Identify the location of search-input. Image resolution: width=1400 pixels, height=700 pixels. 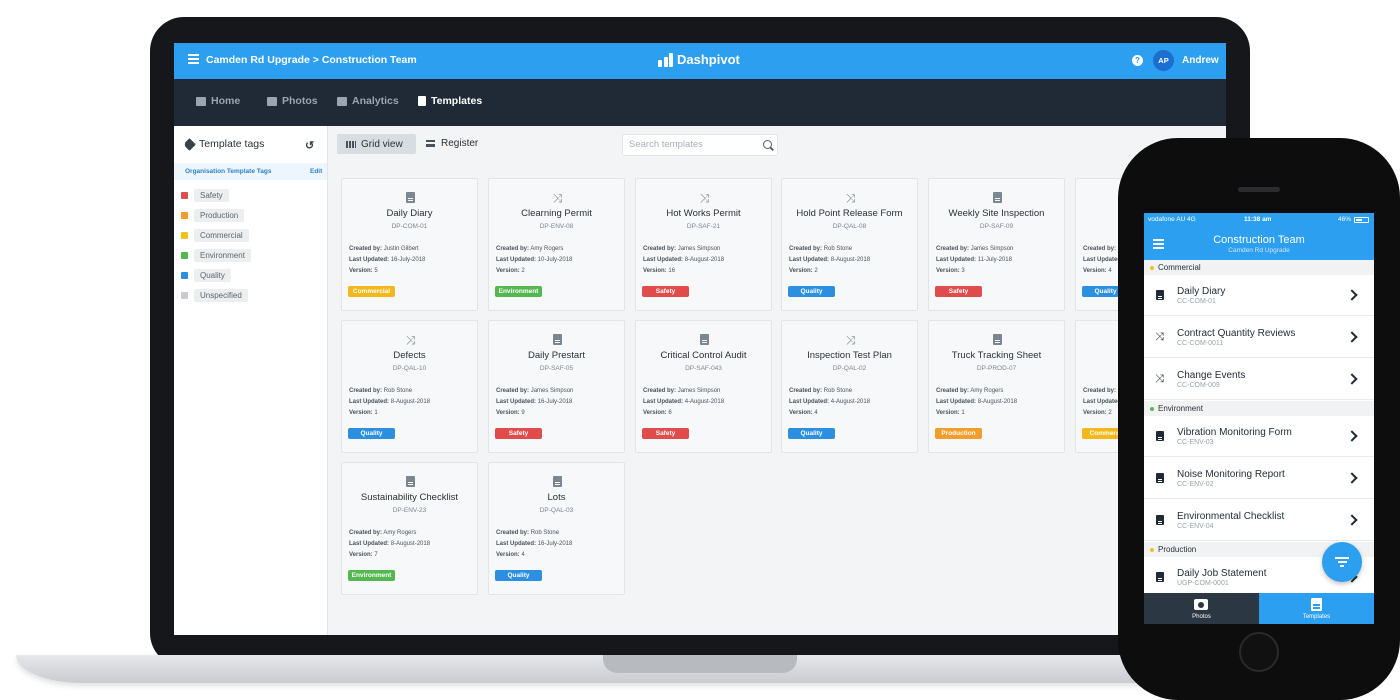
(694, 144).